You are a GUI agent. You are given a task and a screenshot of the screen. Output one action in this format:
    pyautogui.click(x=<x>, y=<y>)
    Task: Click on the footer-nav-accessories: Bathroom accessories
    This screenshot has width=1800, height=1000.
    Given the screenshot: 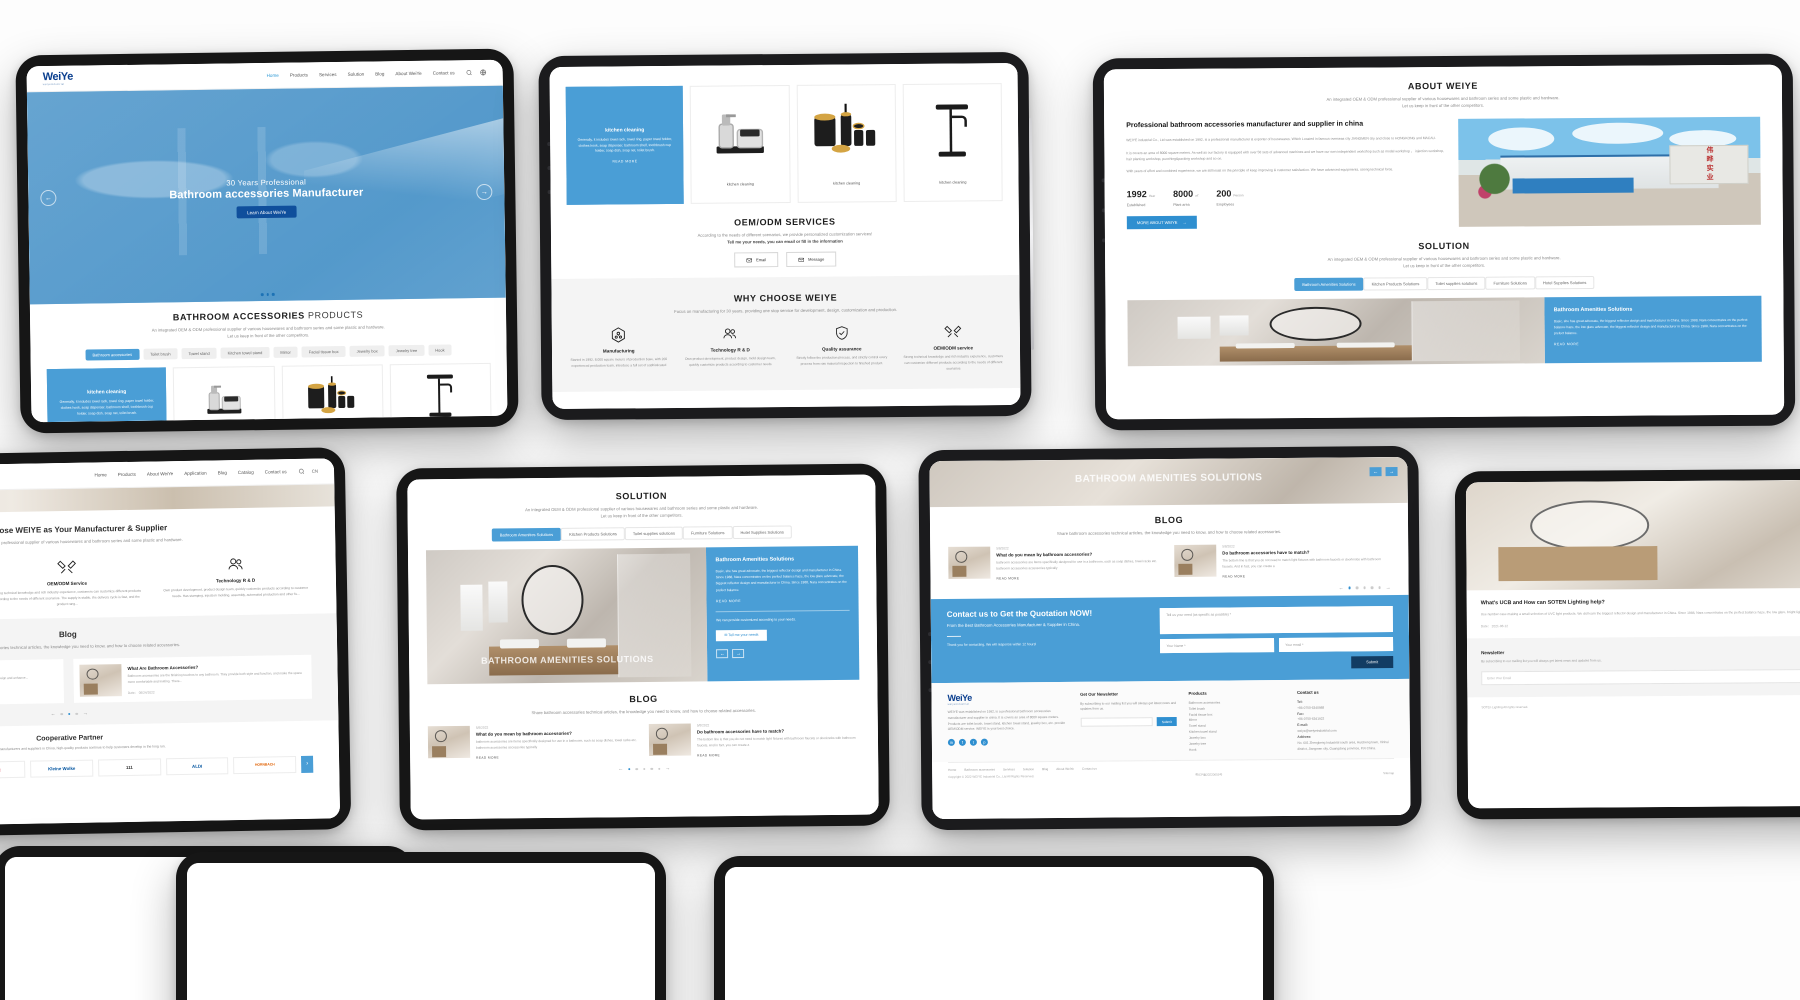 What is the action you would take?
    pyautogui.click(x=979, y=770)
    